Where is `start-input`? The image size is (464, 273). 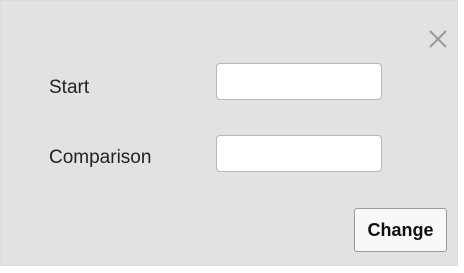 start-input is located at coordinates (299, 81).